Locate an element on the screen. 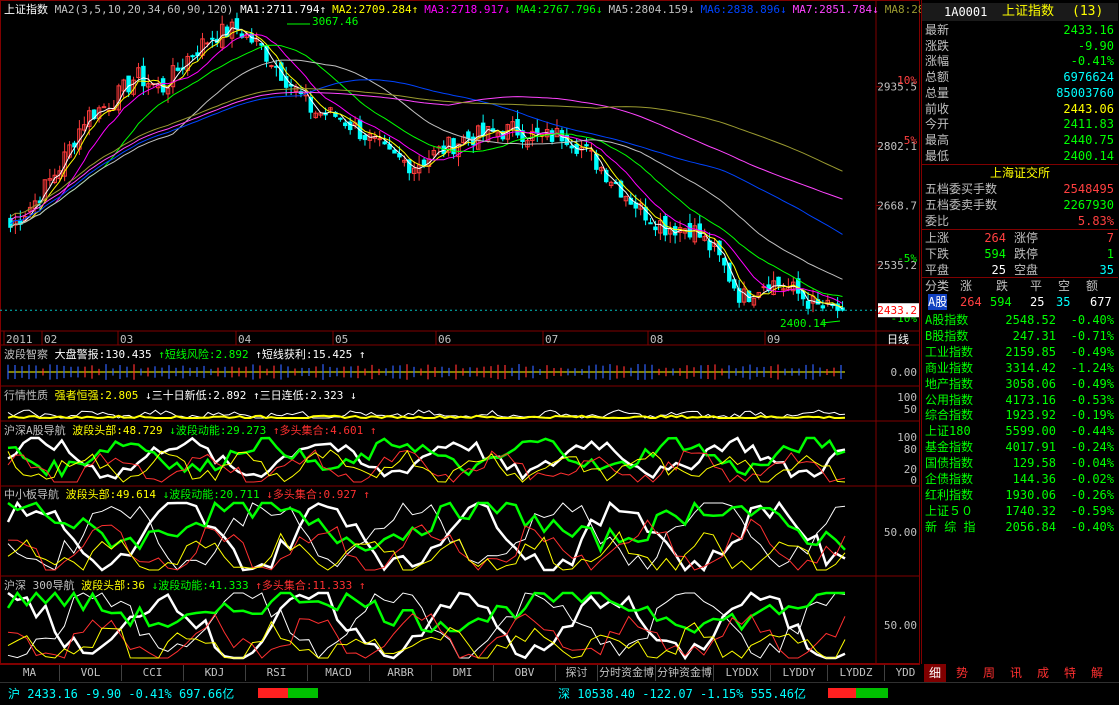  breadth-label: 空盘 is located at coordinates (1026, 270).